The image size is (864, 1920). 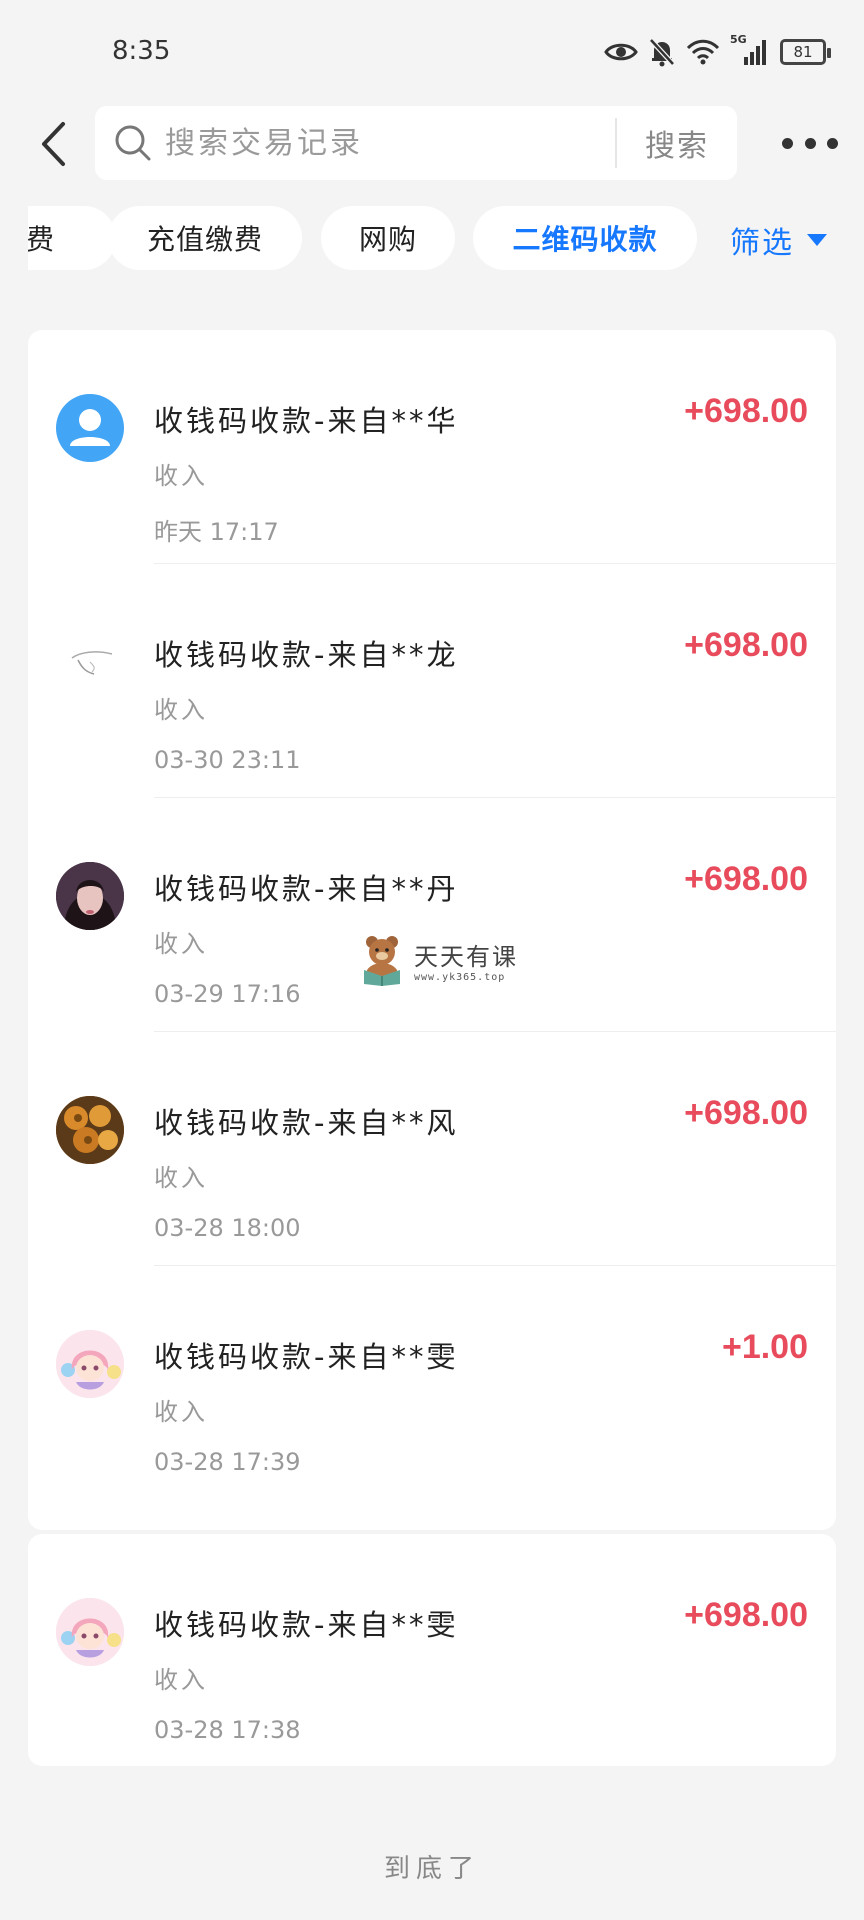 What do you see at coordinates (432, 1383) in the screenshot?
I see `transaction-row: 收钱码收款-来自**雯 收入 03-28 17:39 +1.00` at bounding box center [432, 1383].